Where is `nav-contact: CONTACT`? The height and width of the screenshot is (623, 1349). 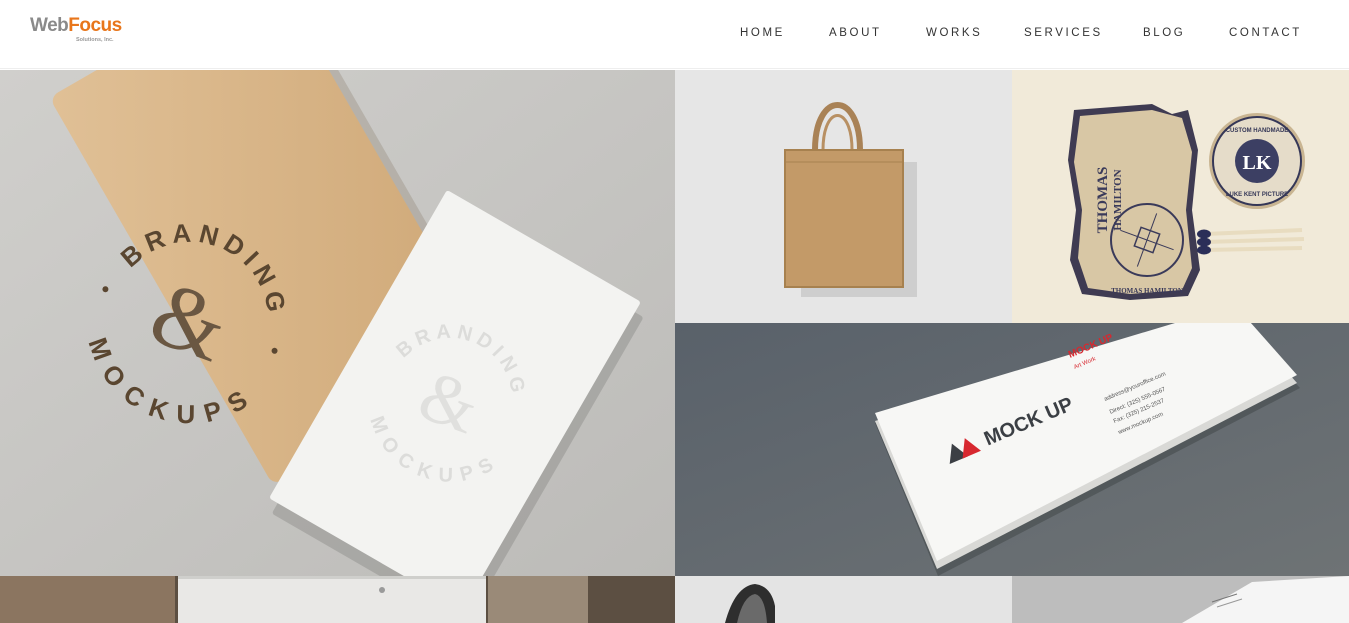 nav-contact: CONTACT is located at coordinates (1265, 33).